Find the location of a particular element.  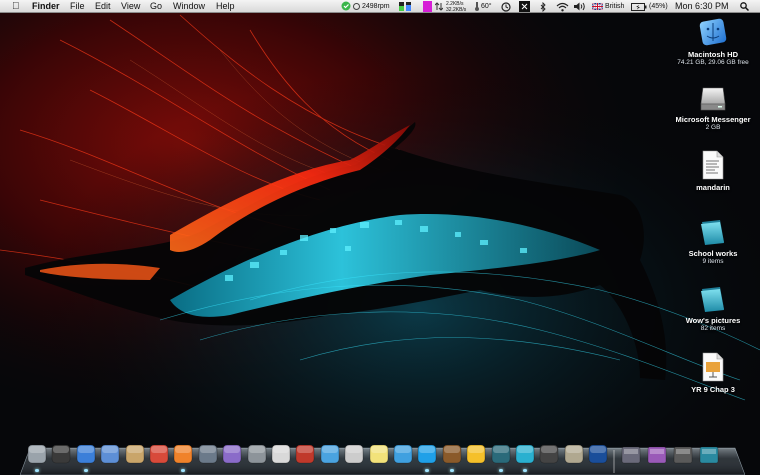

menubar-clock: Mon 6:30 PM is located at coordinates (702, 6).